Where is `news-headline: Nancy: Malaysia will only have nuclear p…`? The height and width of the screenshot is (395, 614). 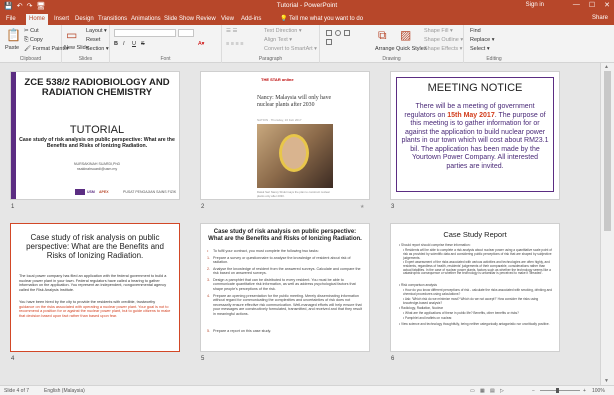 news-headline: Nancy: Malaysia will only have nuclear p… is located at coordinates (294, 101).